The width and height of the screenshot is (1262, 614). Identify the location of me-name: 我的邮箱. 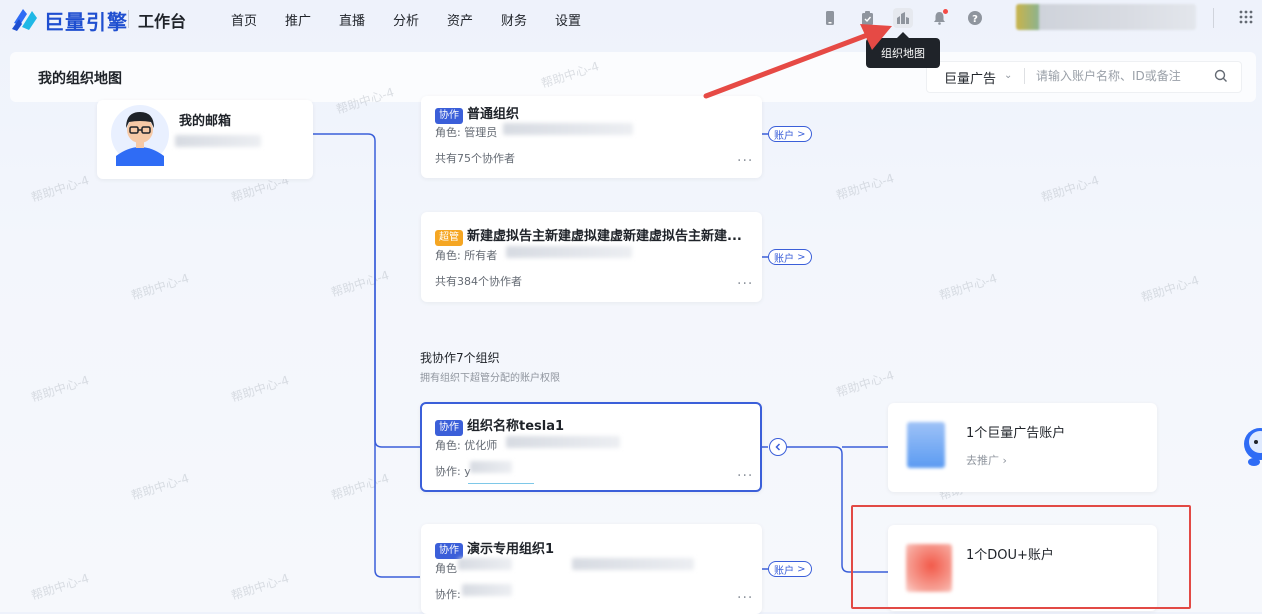
(205, 121).